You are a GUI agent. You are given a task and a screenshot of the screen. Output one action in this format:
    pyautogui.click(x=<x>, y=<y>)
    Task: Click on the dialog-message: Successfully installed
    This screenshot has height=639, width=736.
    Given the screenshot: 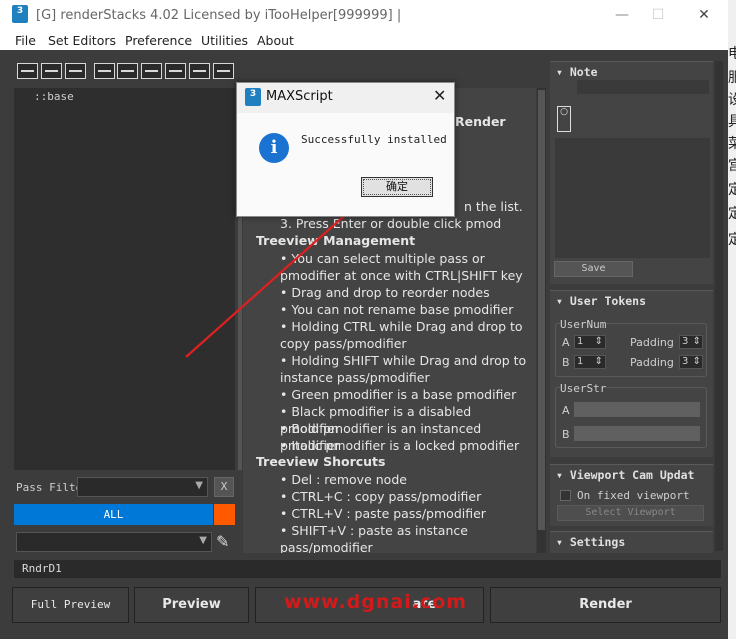 What is the action you would take?
    pyautogui.click(x=374, y=139)
    